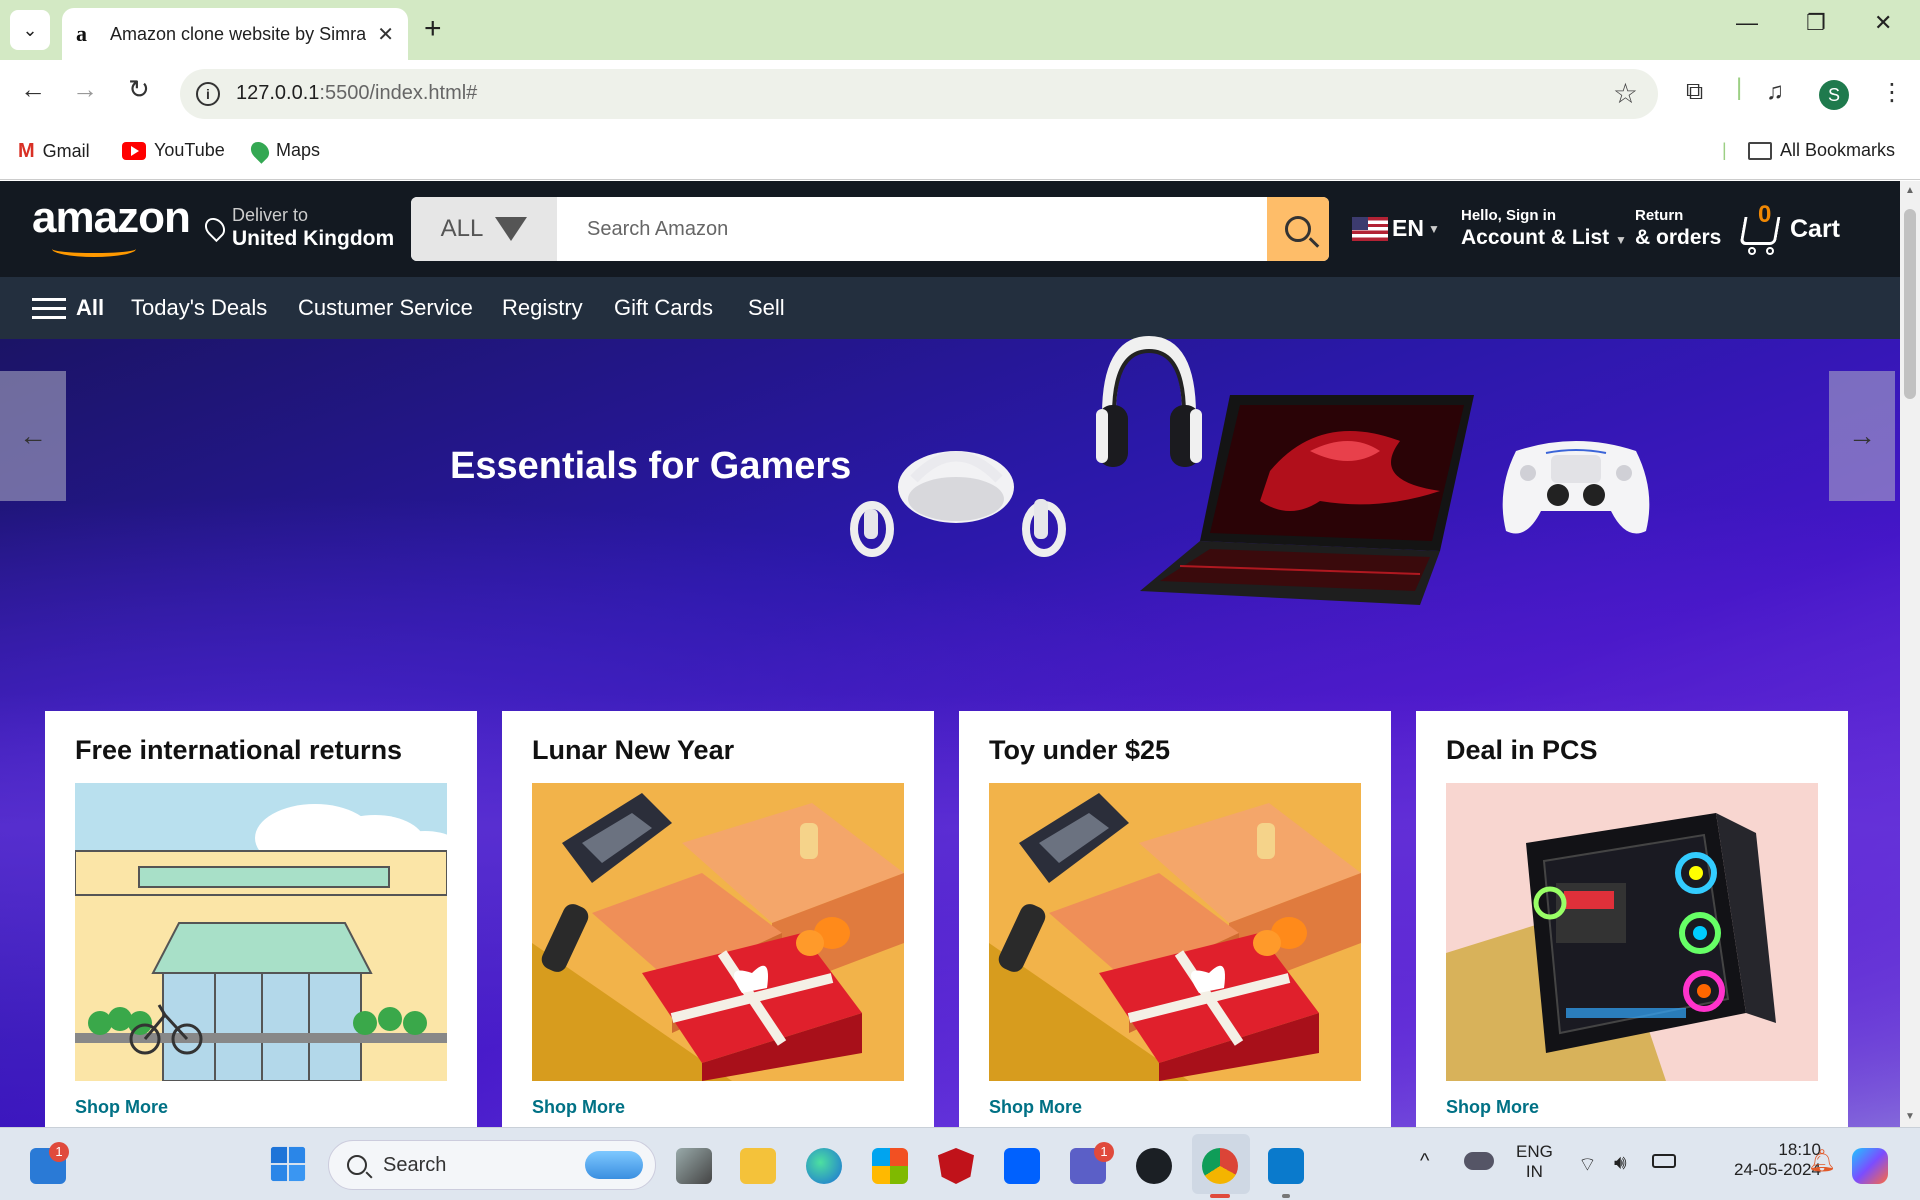  What do you see at coordinates (919, 94) in the screenshot?
I see `address-bar: i 127.0.0.1:5500/index.html# ☆` at bounding box center [919, 94].